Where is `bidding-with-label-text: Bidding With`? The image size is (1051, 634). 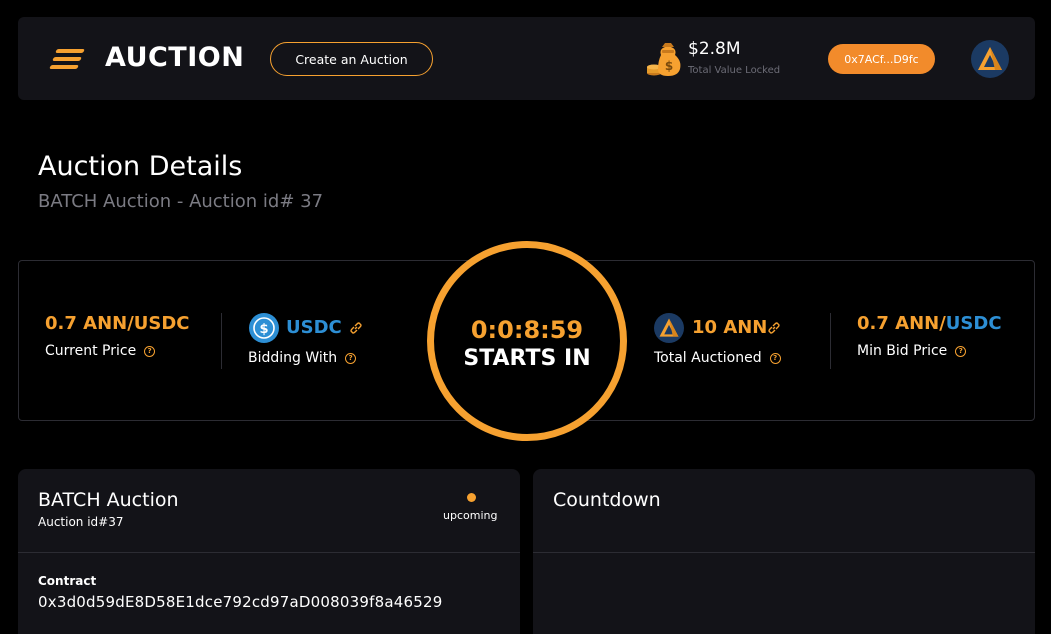 bidding-with-label-text: Bidding With is located at coordinates (293, 358).